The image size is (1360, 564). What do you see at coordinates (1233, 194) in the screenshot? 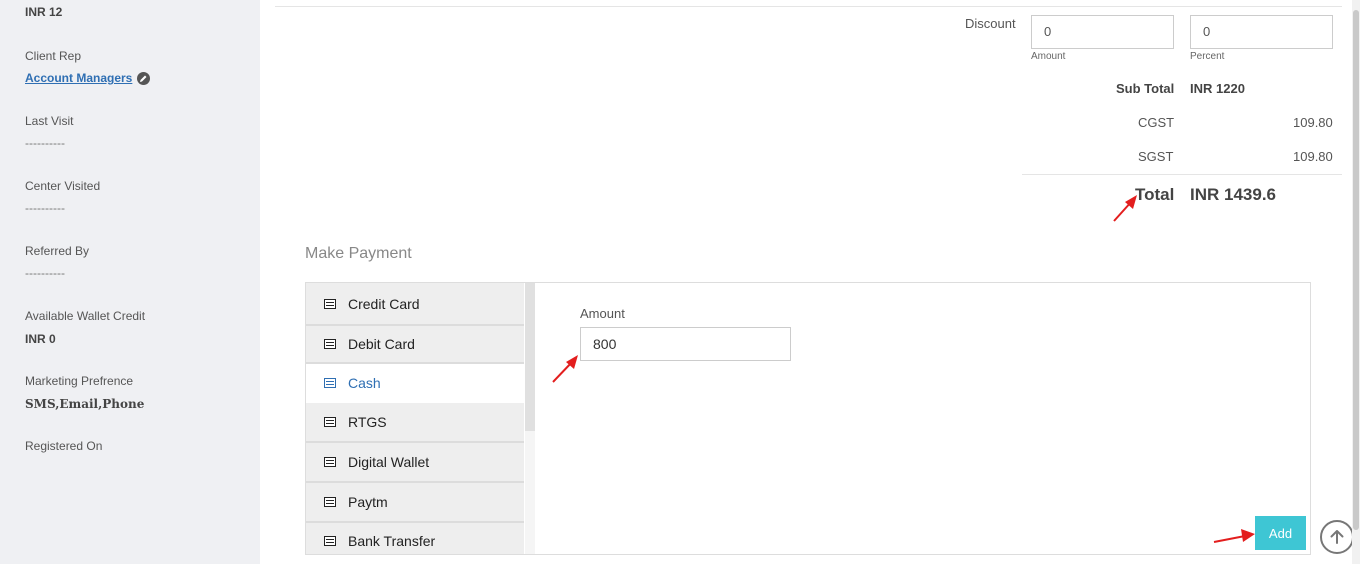
I see `total-value: INR 1439.6` at bounding box center [1233, 194].